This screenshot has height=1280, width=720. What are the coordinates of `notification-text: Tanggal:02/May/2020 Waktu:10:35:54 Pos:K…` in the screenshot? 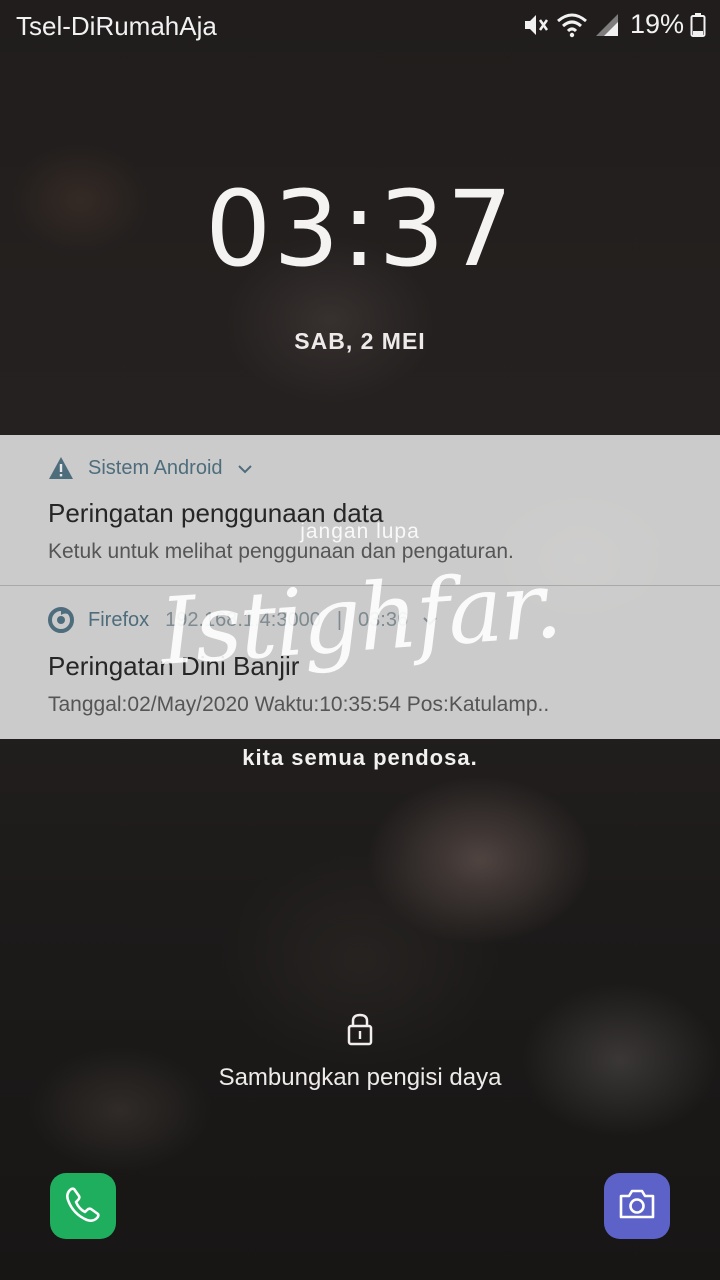 It's located at (299, 704).